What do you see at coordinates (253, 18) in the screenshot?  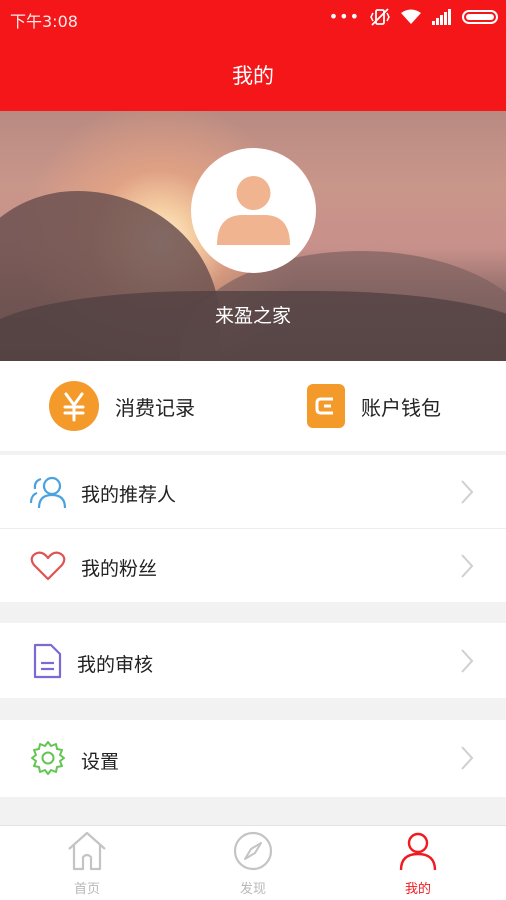 I see `status-bar: 下午3:08 •••` at bounding box center [253, 18].